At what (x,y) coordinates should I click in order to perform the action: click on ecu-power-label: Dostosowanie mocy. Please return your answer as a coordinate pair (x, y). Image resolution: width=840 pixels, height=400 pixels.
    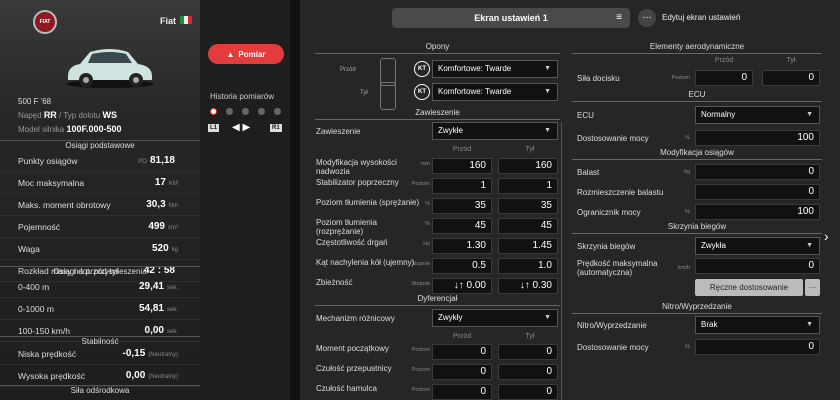
    Looking at the image, I should click on (613, 138).